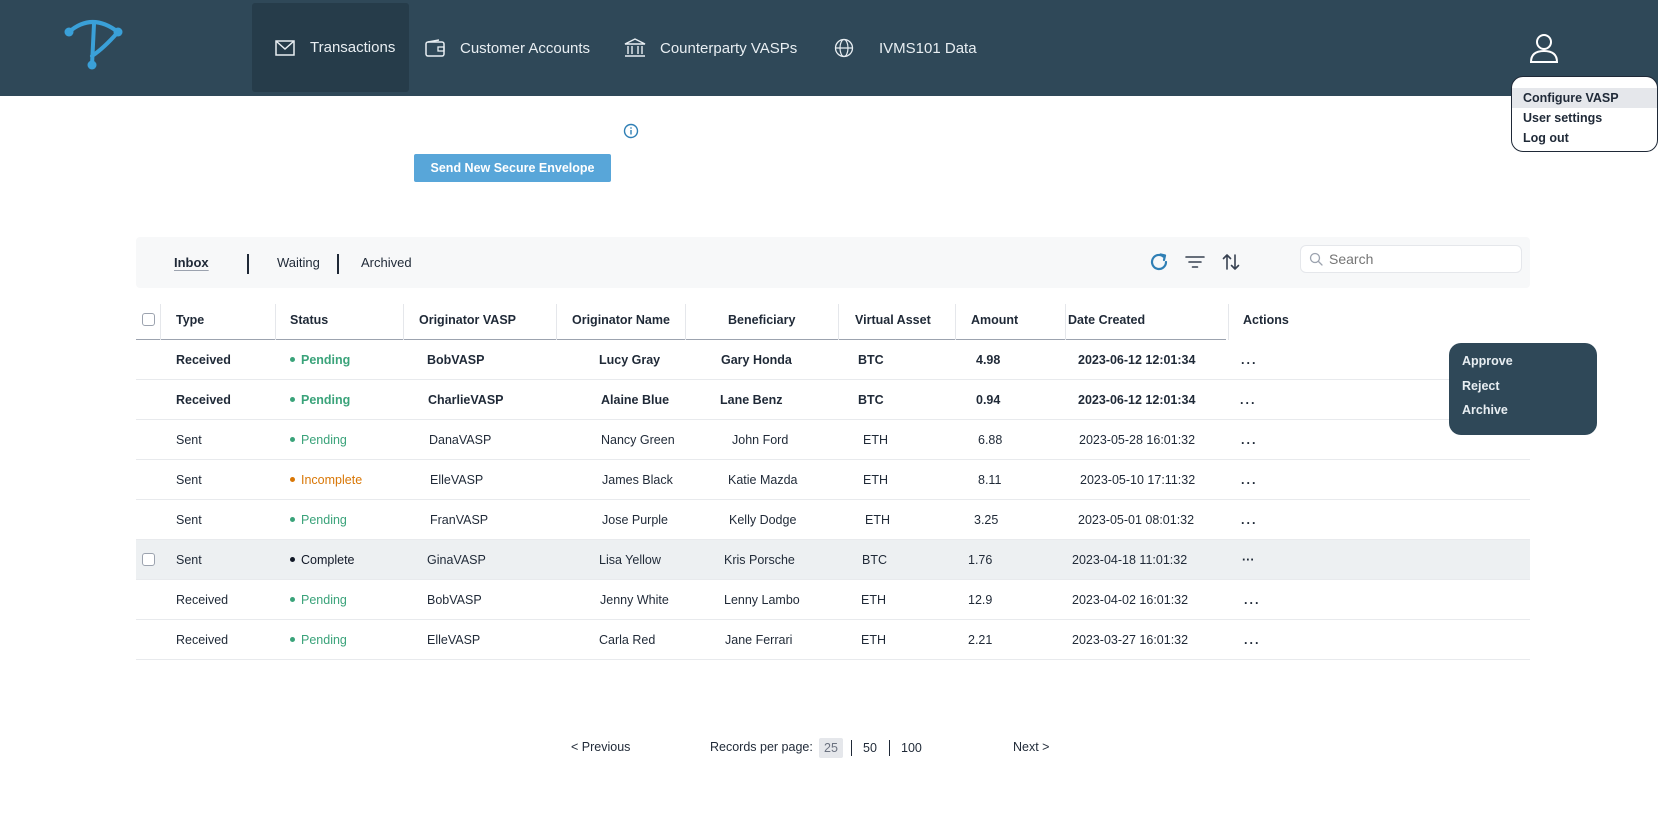 The width and height of the screenshot is (1658, 836). Describe the element at coordinates (1584, 98) in the screenshot. I see `menu-item-configure-vasp: Configure VASP` at that location.